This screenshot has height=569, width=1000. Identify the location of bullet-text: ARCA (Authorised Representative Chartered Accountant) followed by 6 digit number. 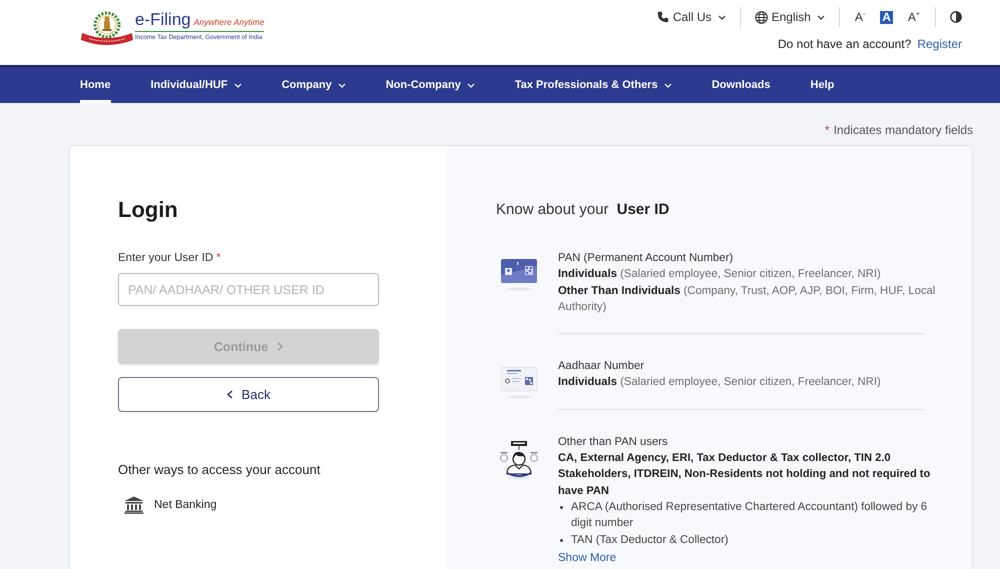
(749, 516).